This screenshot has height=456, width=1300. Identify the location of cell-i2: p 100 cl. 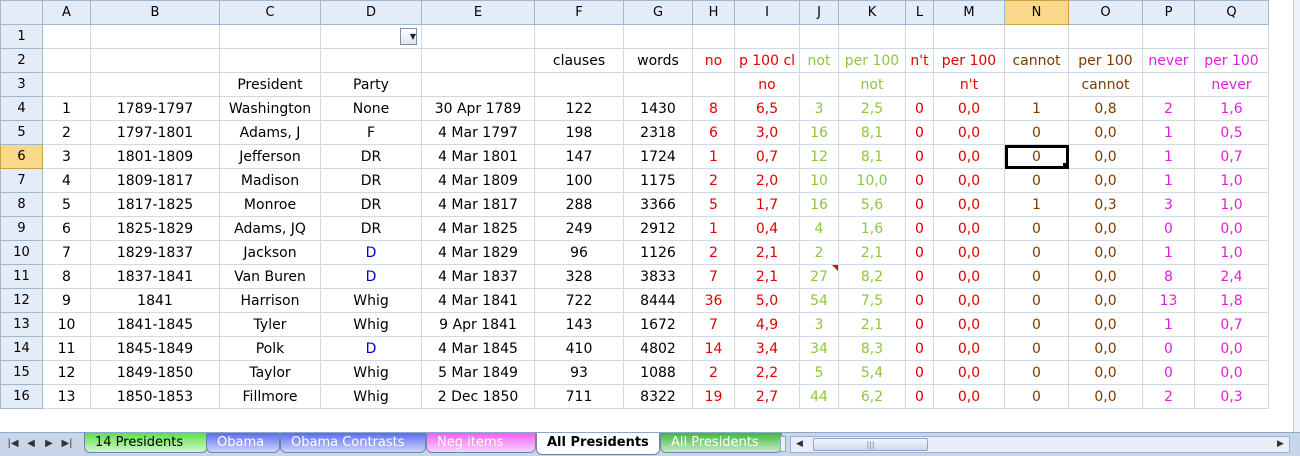
(767, 60).